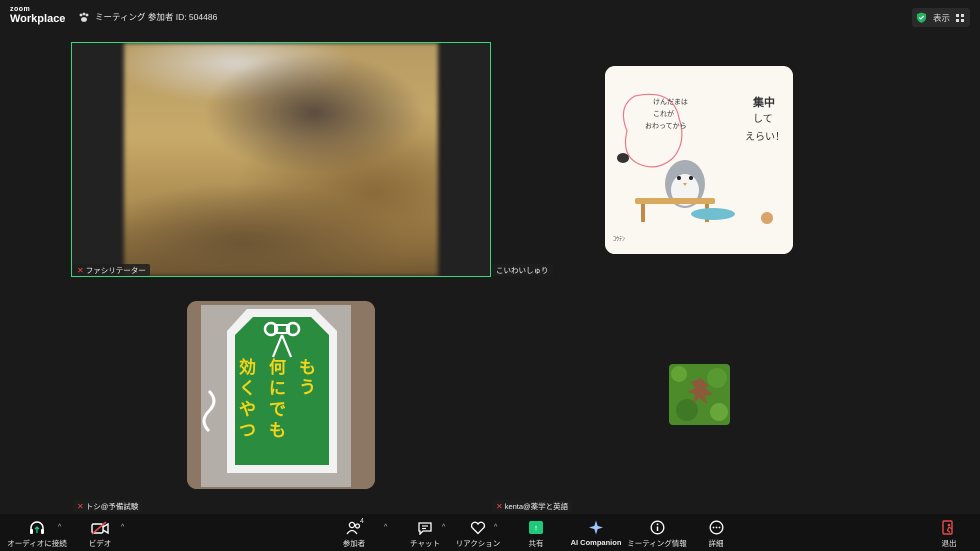 Image resolution: width=980 pixels, height=551 pixels. Describe the element at coordinates (536, 543) in the screenshot. I see `share-label: 共有` at that location.